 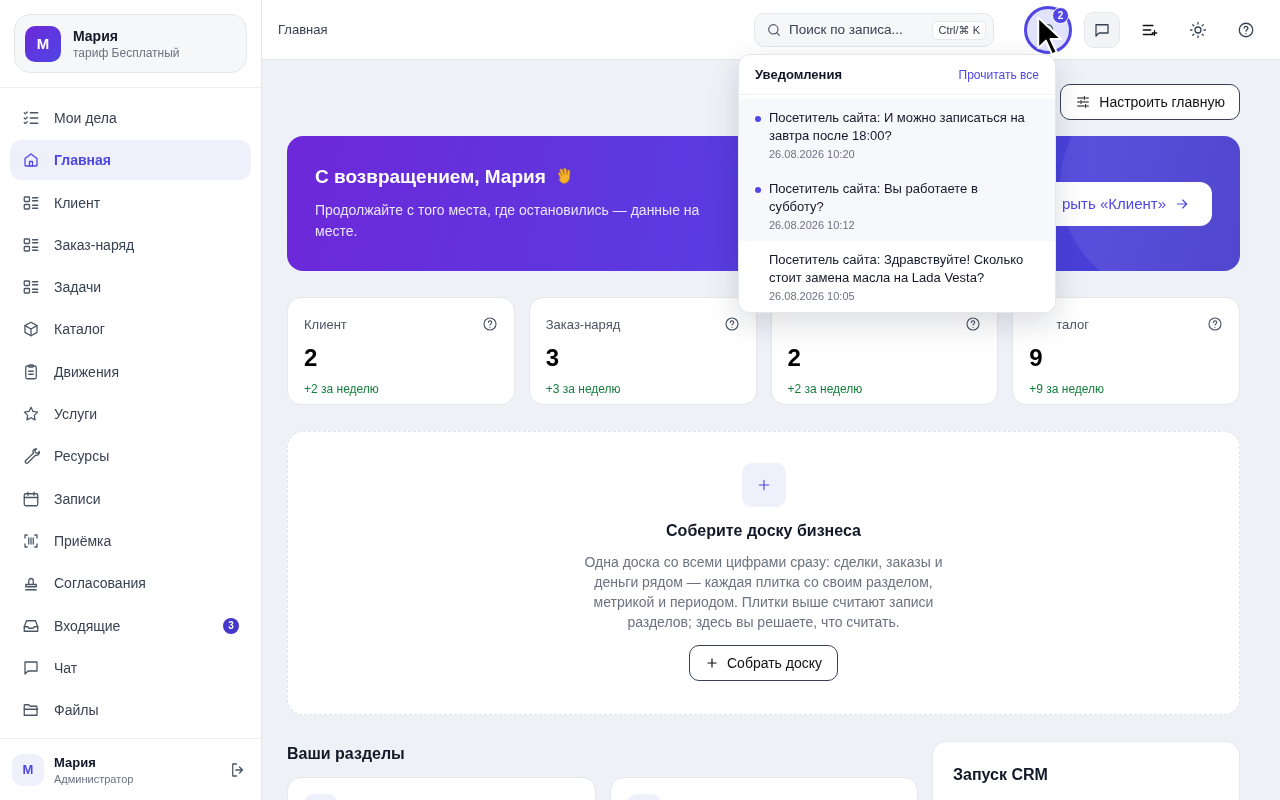 I want to click on user-role: Администратор, so click(x=94, y=778).